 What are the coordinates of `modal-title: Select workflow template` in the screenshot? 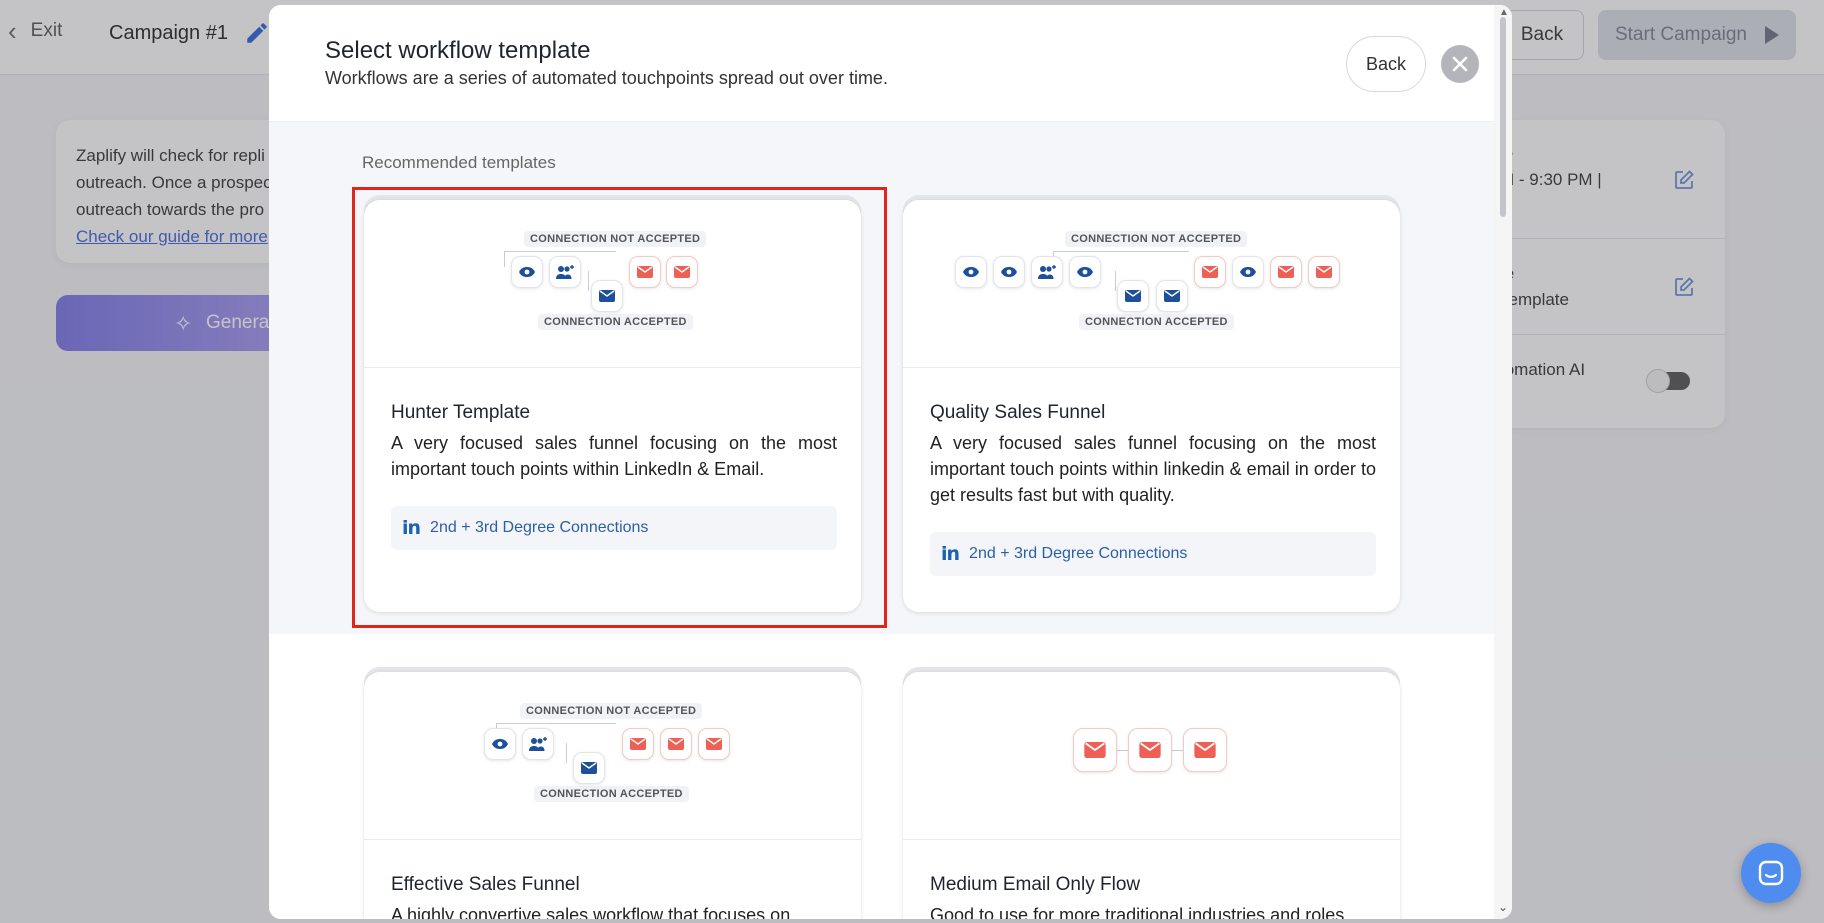 It's located at (458, 50).